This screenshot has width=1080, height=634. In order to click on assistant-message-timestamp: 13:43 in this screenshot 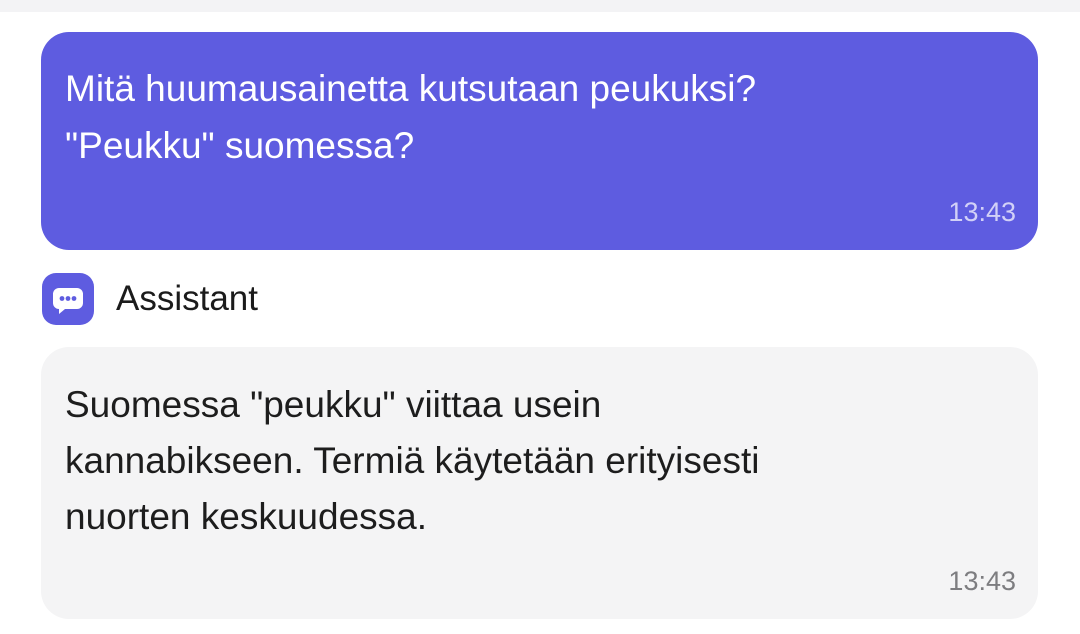, I will do `click(982, 581)`.